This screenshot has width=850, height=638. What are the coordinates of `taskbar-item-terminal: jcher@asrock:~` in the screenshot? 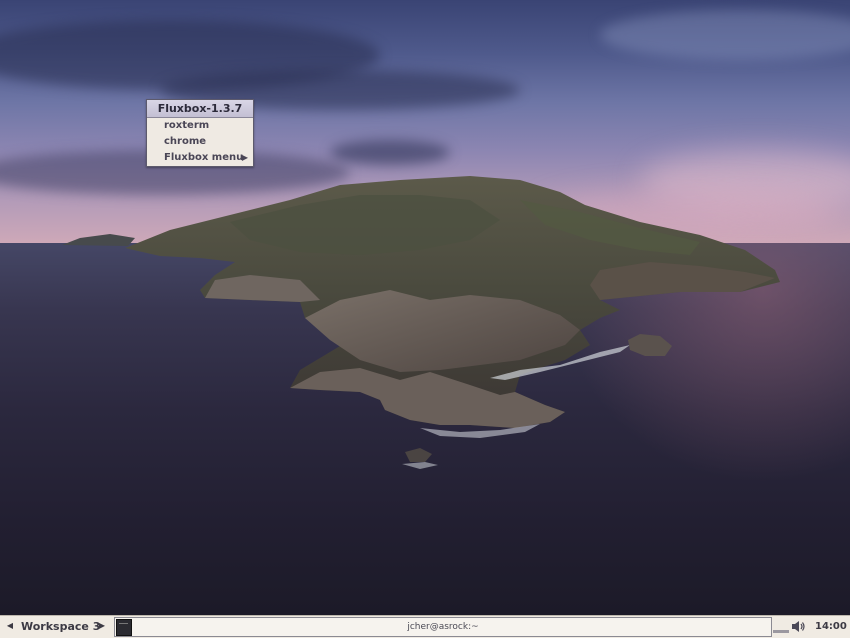 It's located at (443, 627).